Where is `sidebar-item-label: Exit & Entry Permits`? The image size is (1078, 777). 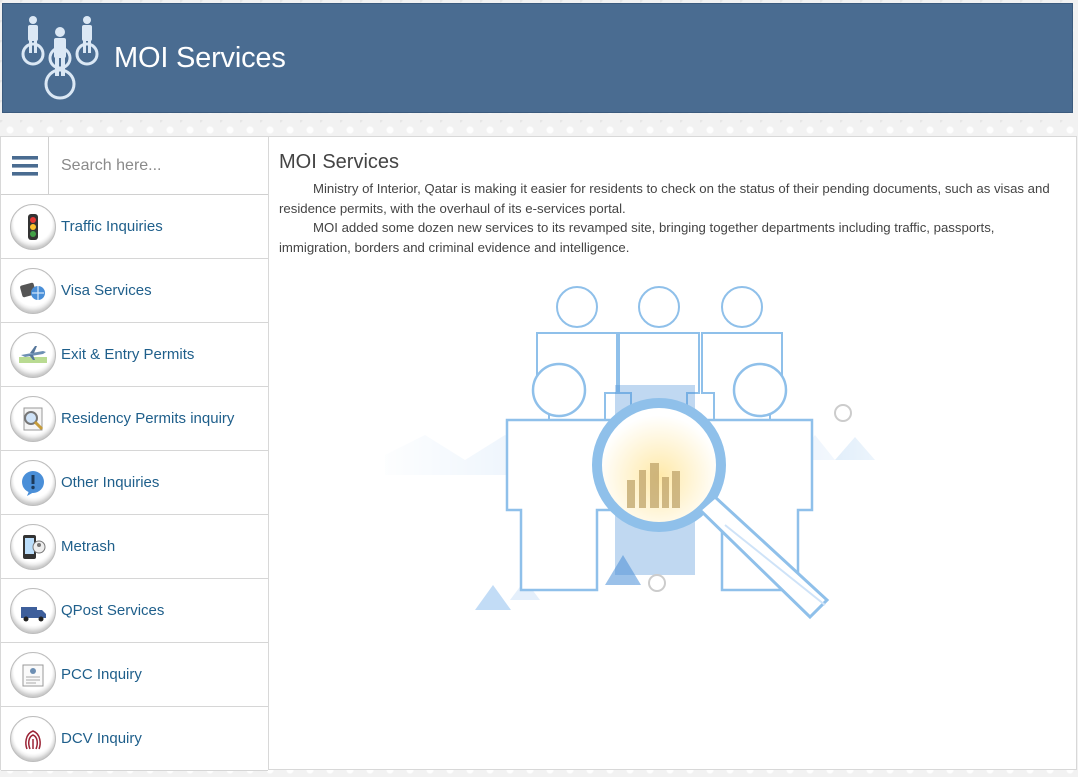 sidebar-item-label: Exit & Entry Permits is located at coordinates (128, 354).